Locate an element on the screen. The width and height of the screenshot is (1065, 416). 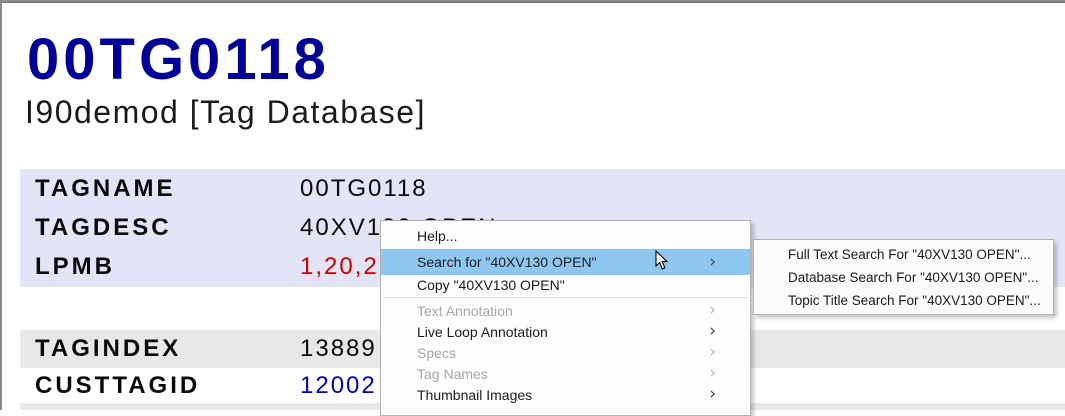
menu-item-label: Search for "40XV130 OPEN" is located at coordinates (507, 262).